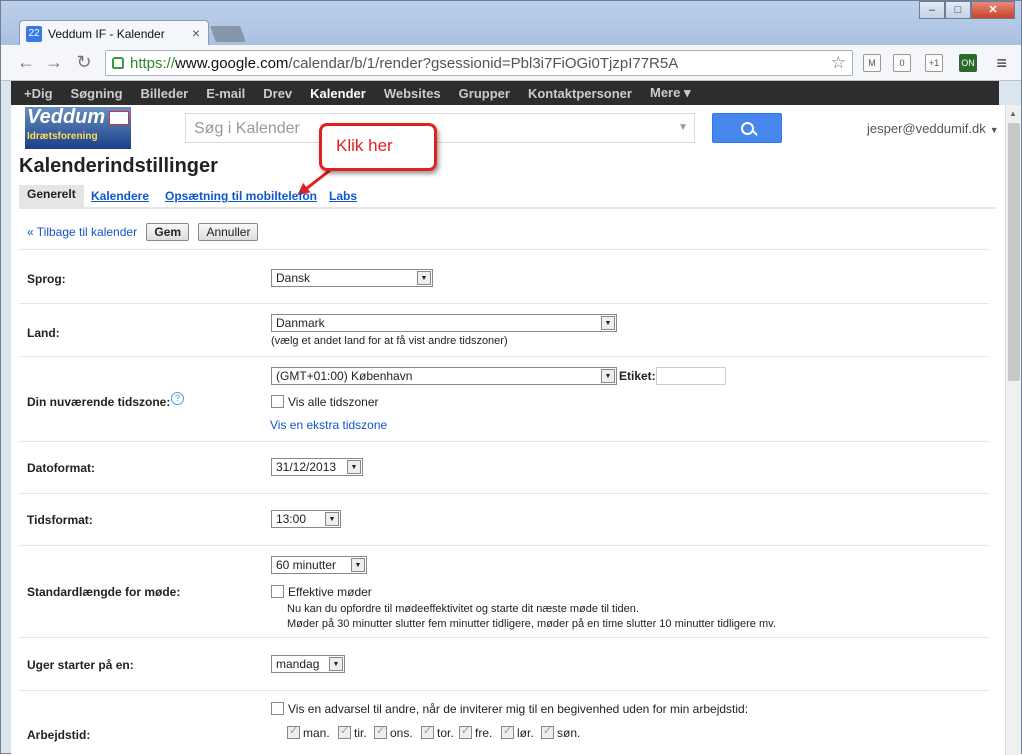 This screenshot has width=1022, height=755. What do you see at coordinates (97, 93) in the screenshot?
I see `gbar-item: Søgning` at bounding box center [97, 93].